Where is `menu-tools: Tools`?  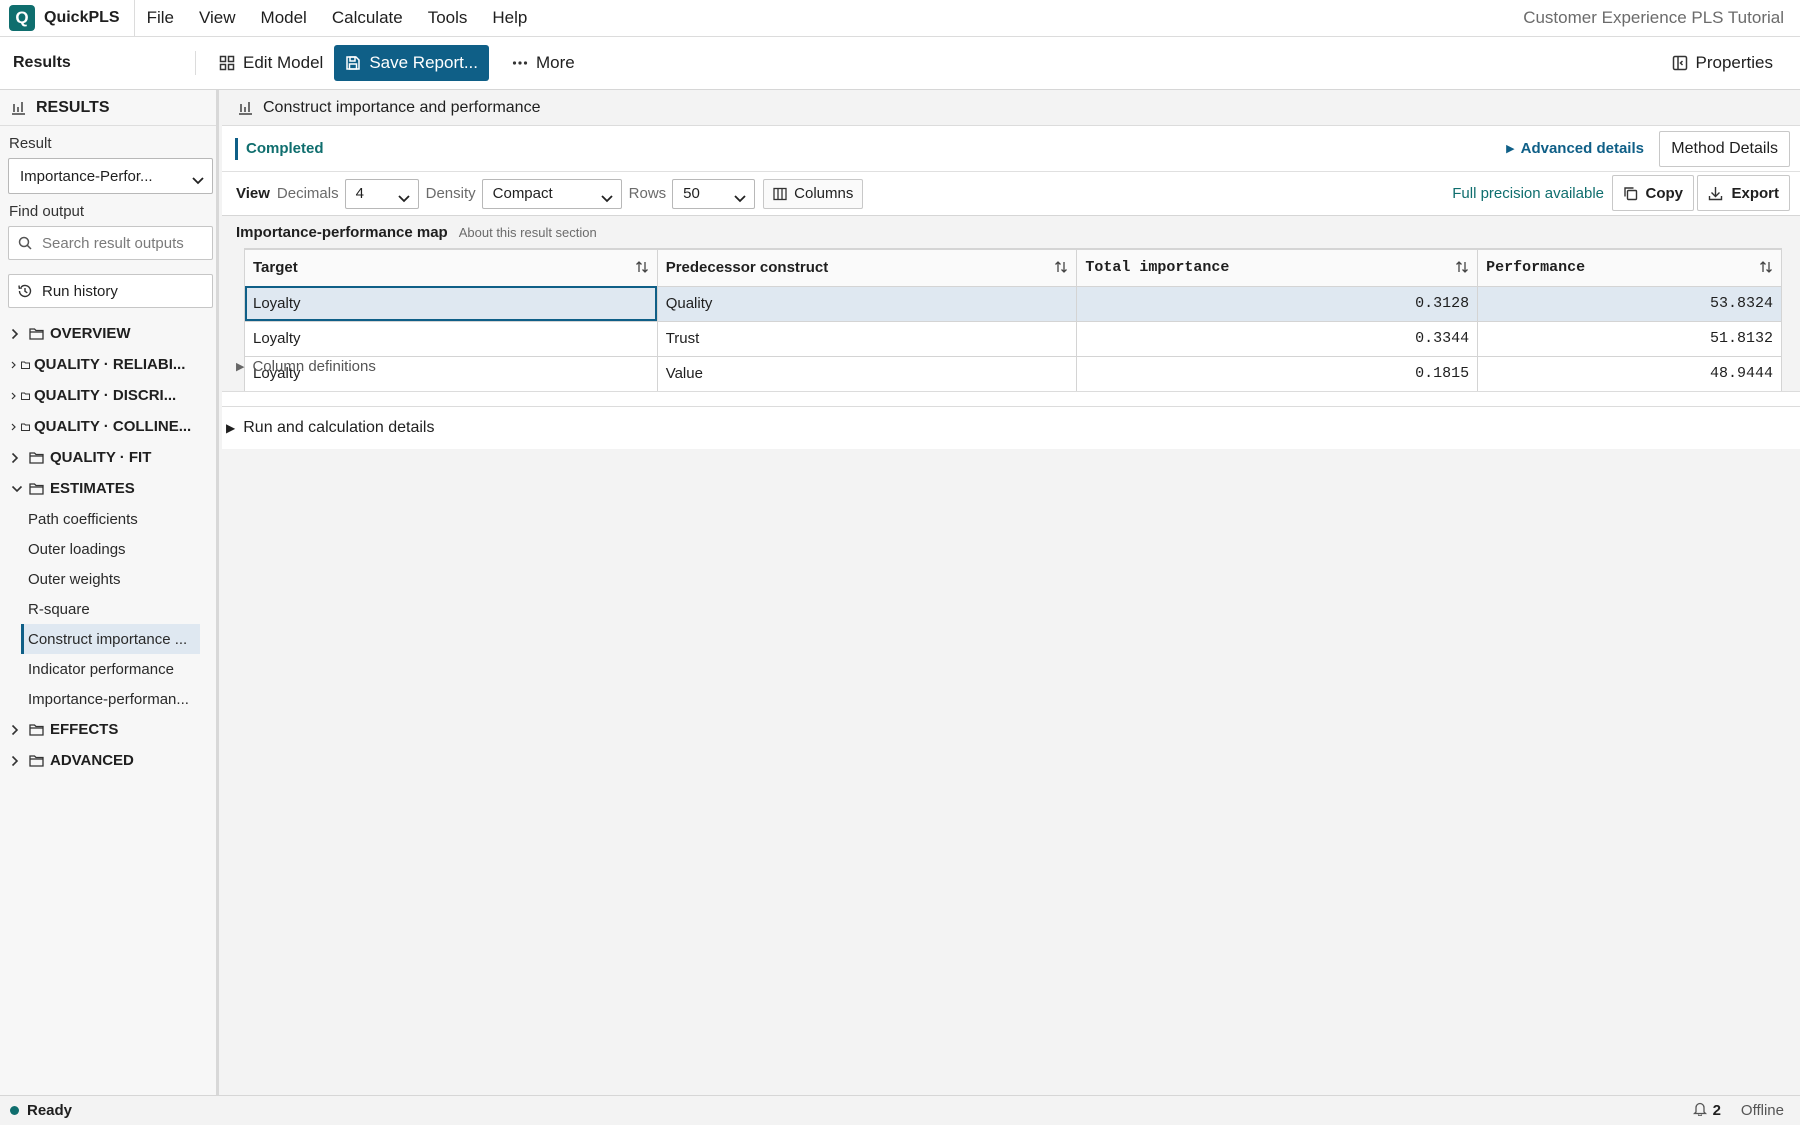 menu-tools: Tools is located at coordinates (448, 18).